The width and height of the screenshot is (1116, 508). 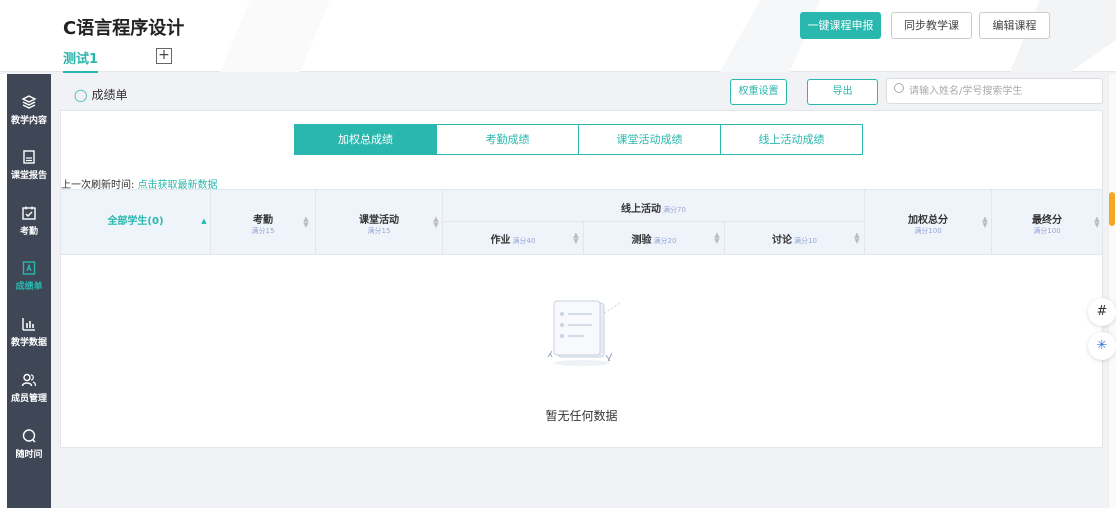 I want to click on column-homework: 作业 满分40 ▲ ▼, so click(x=513, y=238).